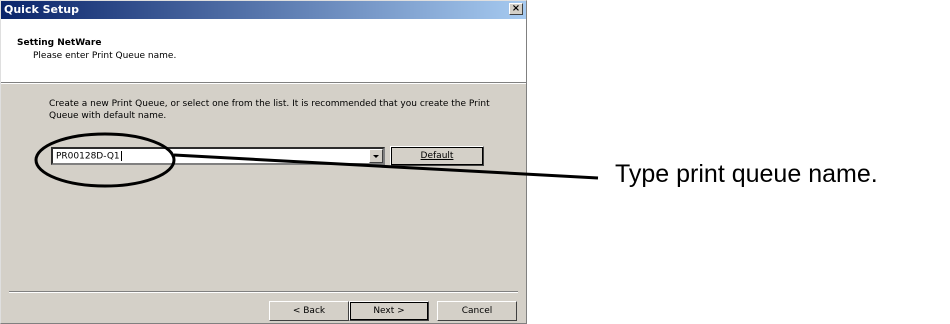  What do you see at coordinates (386, 166) in the screenshot?
I see `callout-leader-line` at bounding box center [386, 166].